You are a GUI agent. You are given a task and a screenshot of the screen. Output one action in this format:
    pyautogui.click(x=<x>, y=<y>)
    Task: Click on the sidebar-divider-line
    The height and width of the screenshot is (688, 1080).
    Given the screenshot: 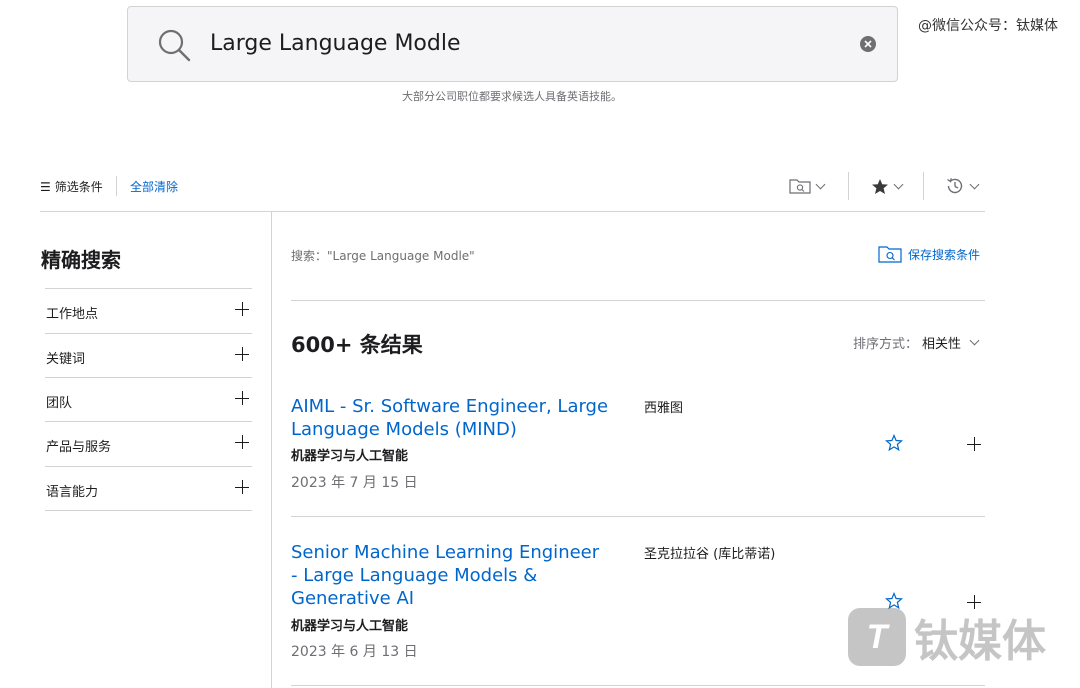 What is the action you would take?
    pyautogui.click(x=271, y=450)
    